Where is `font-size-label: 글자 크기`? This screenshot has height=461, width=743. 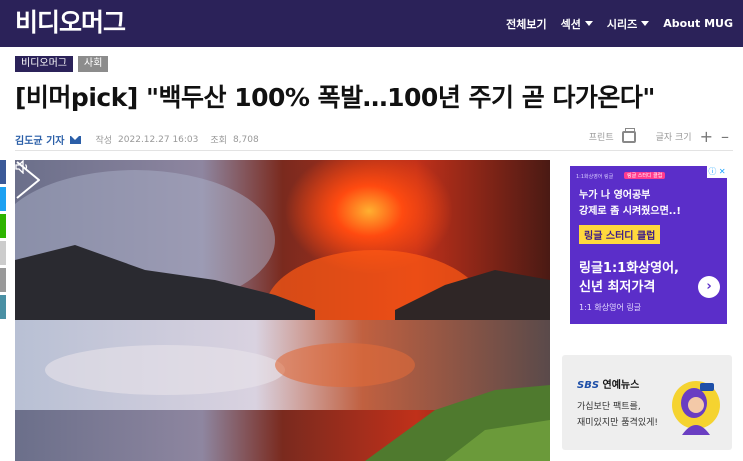 font-size-label: 글자 크기 is located at coordinates (673, 138).